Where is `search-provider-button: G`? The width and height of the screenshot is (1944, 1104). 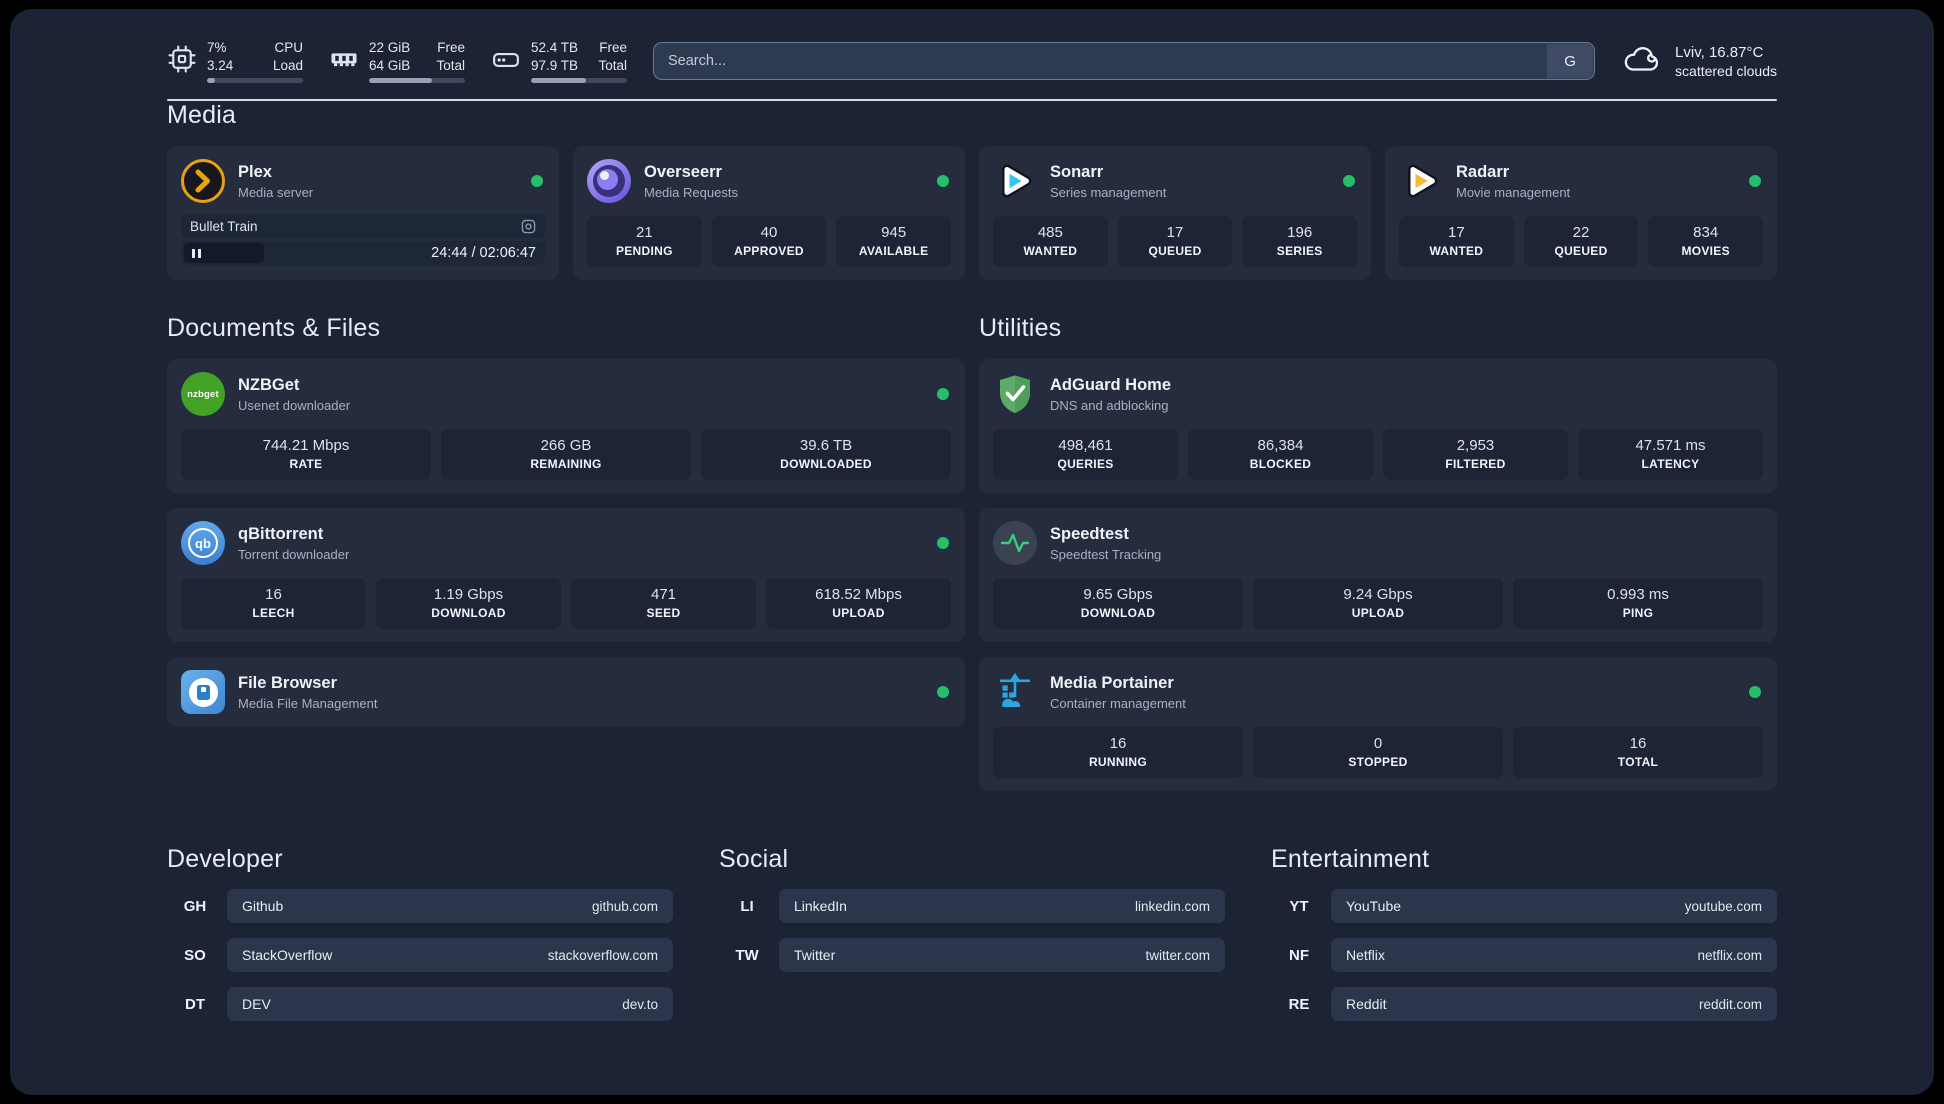 search-provider-button: G is located at coordinates (1570, 61).